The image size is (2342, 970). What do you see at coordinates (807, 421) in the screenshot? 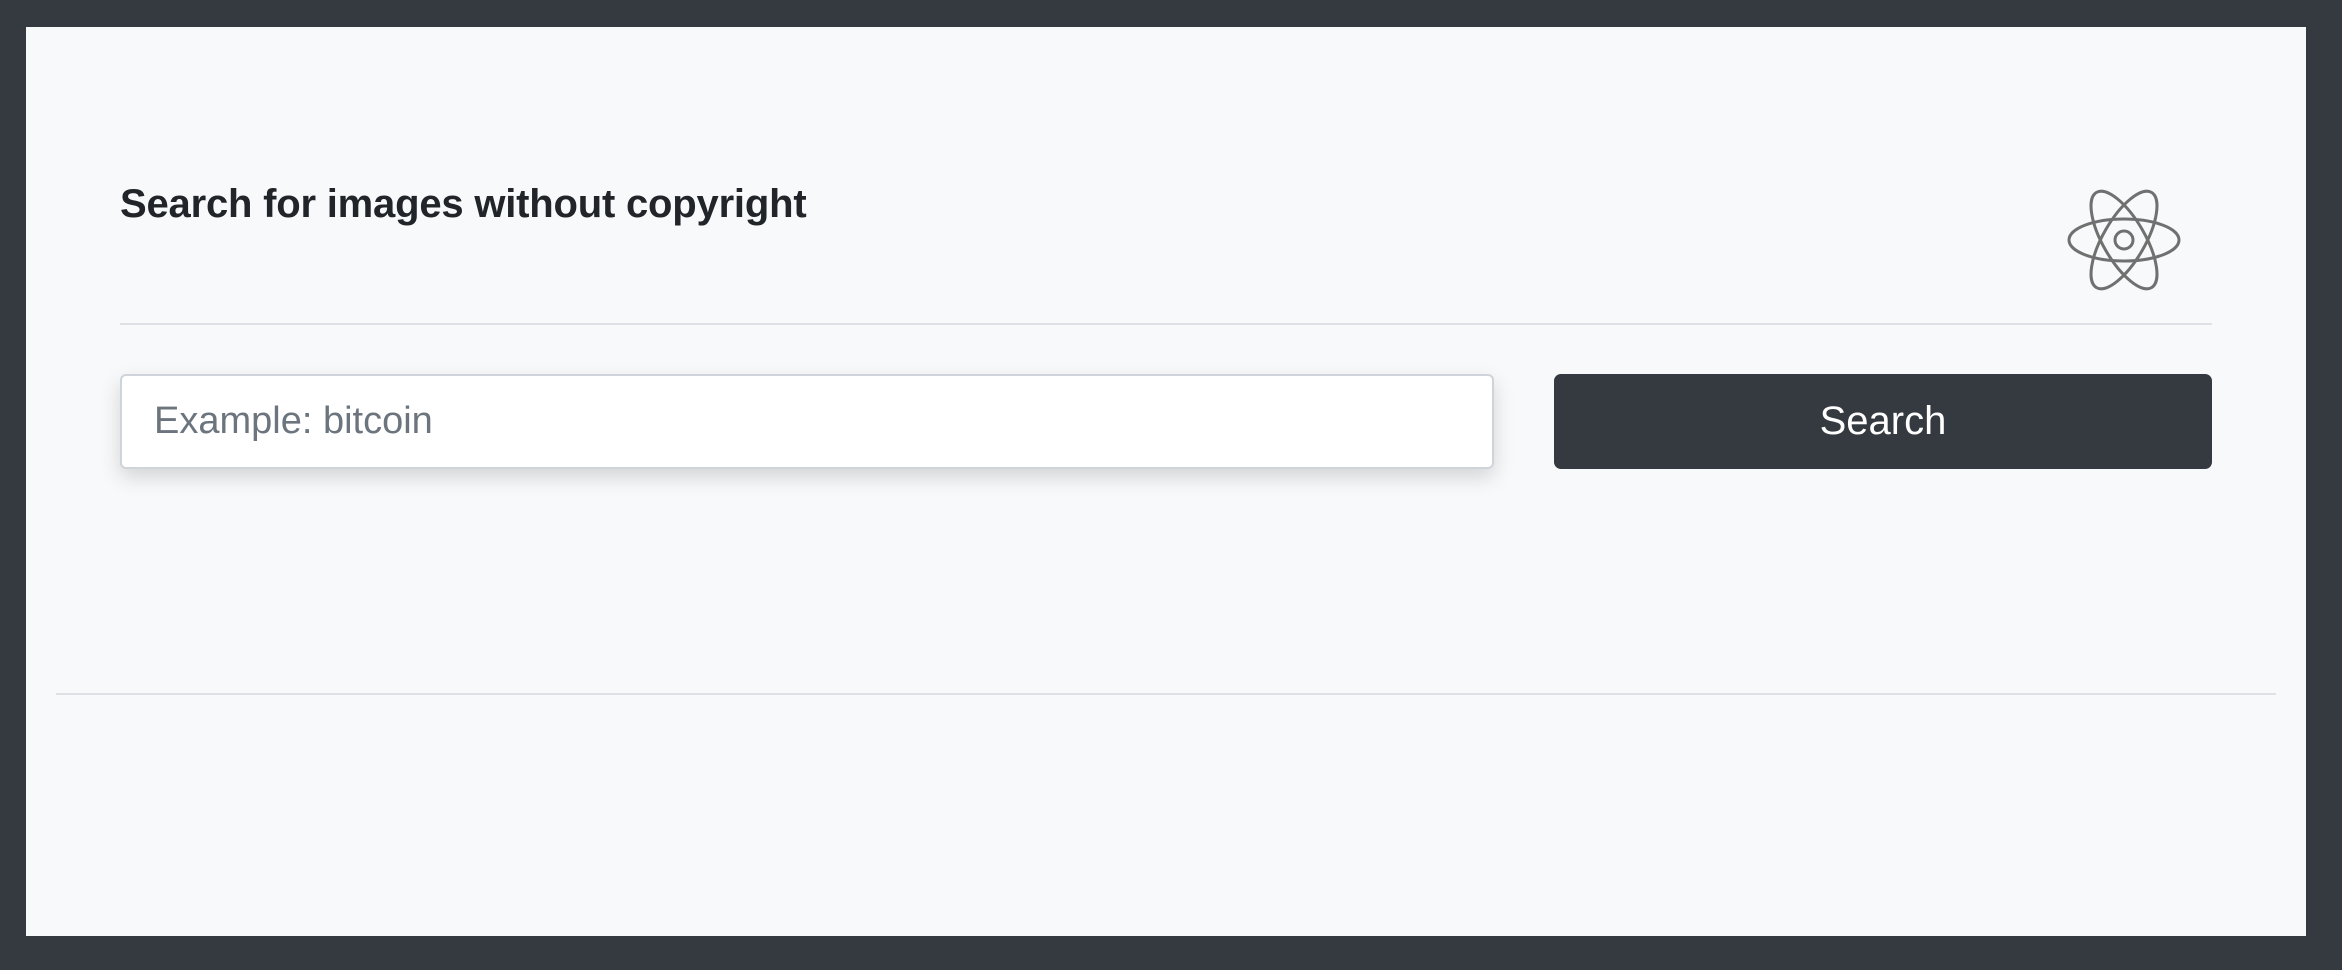
I see `search-input` at bounding box center [807, 421].